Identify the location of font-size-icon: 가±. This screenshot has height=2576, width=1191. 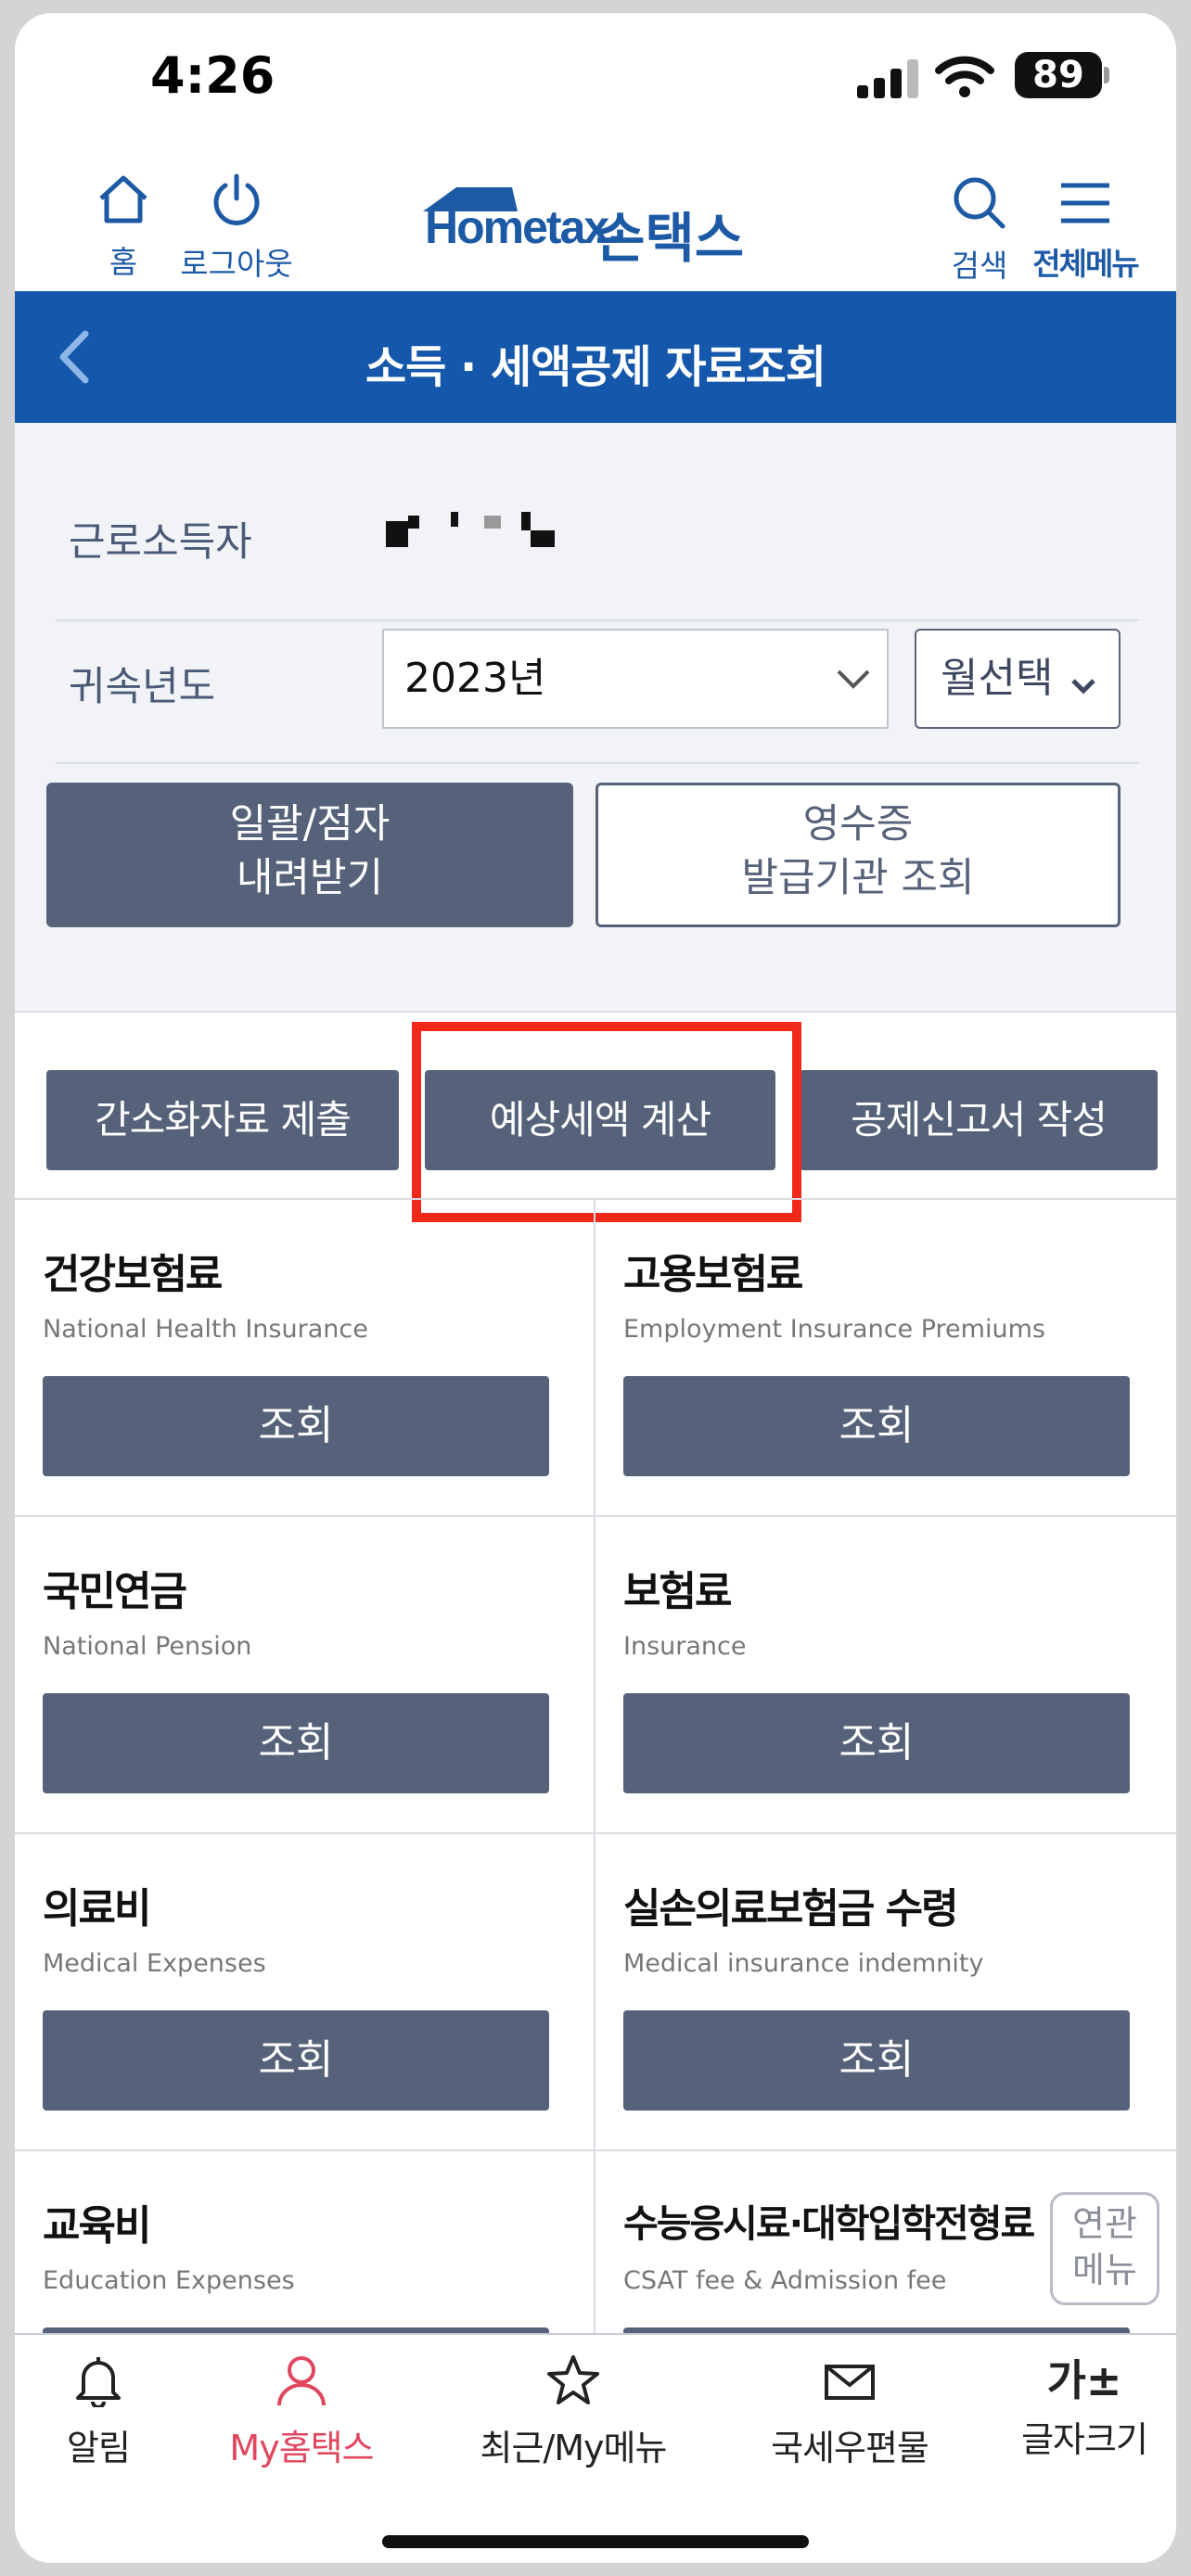
(1084, 2380).